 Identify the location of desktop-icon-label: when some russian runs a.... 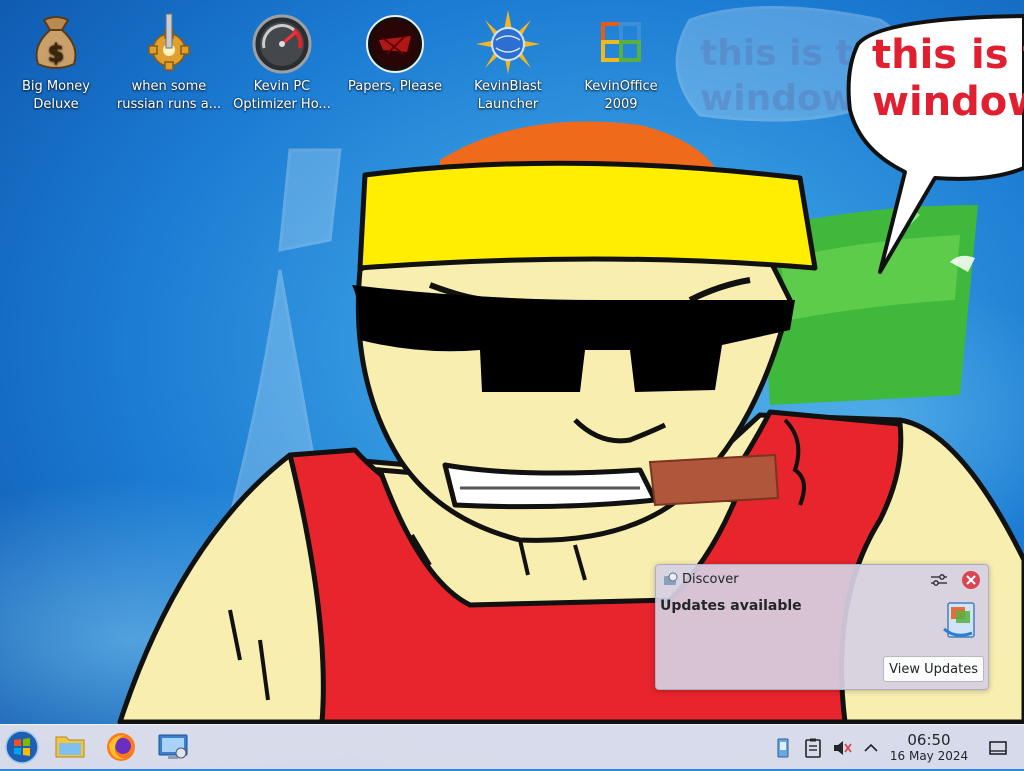
(169, 95).